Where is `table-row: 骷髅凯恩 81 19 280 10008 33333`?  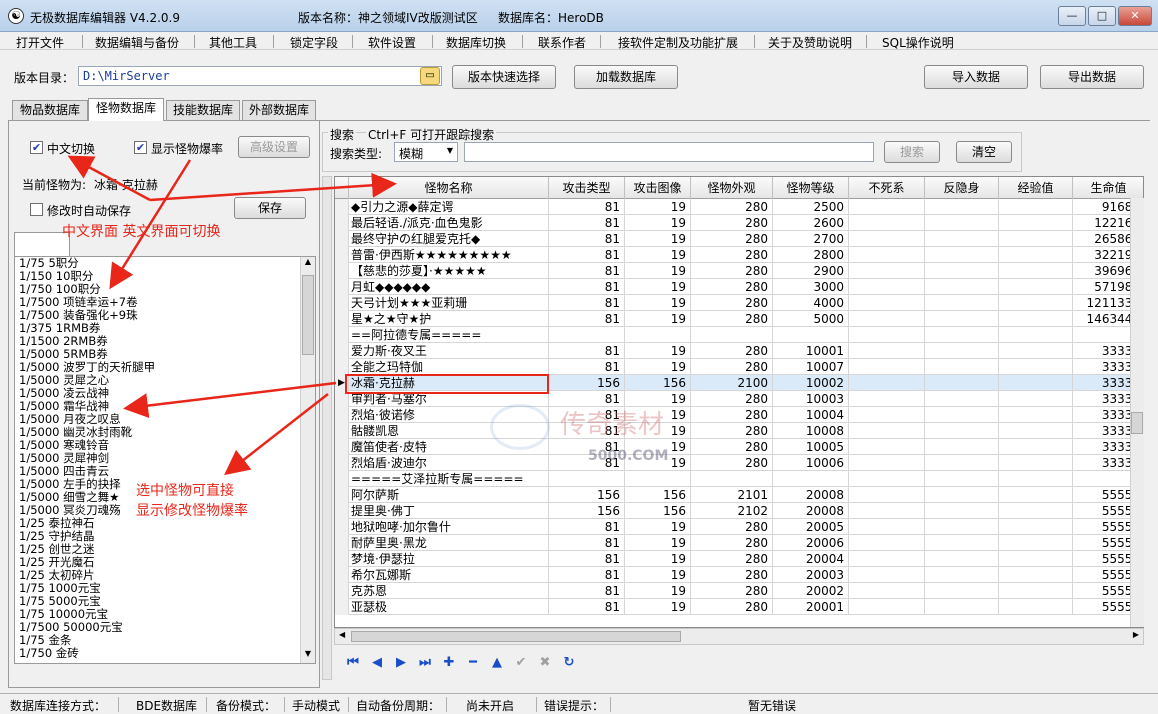
table-row: 骷髅凯恩 81 19 280 10008 33333 is located at coordinates (739, 431).